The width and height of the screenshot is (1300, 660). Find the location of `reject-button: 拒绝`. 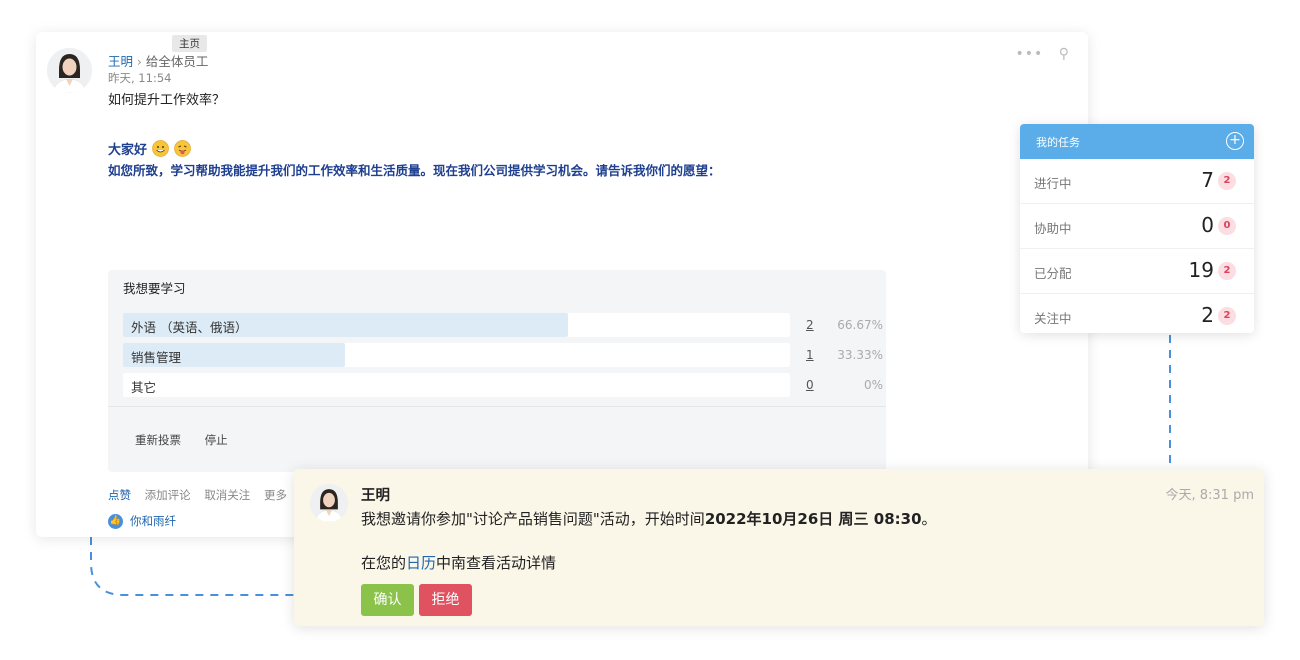

reject-button: 拒绝 is located at coordinates (445, 600).